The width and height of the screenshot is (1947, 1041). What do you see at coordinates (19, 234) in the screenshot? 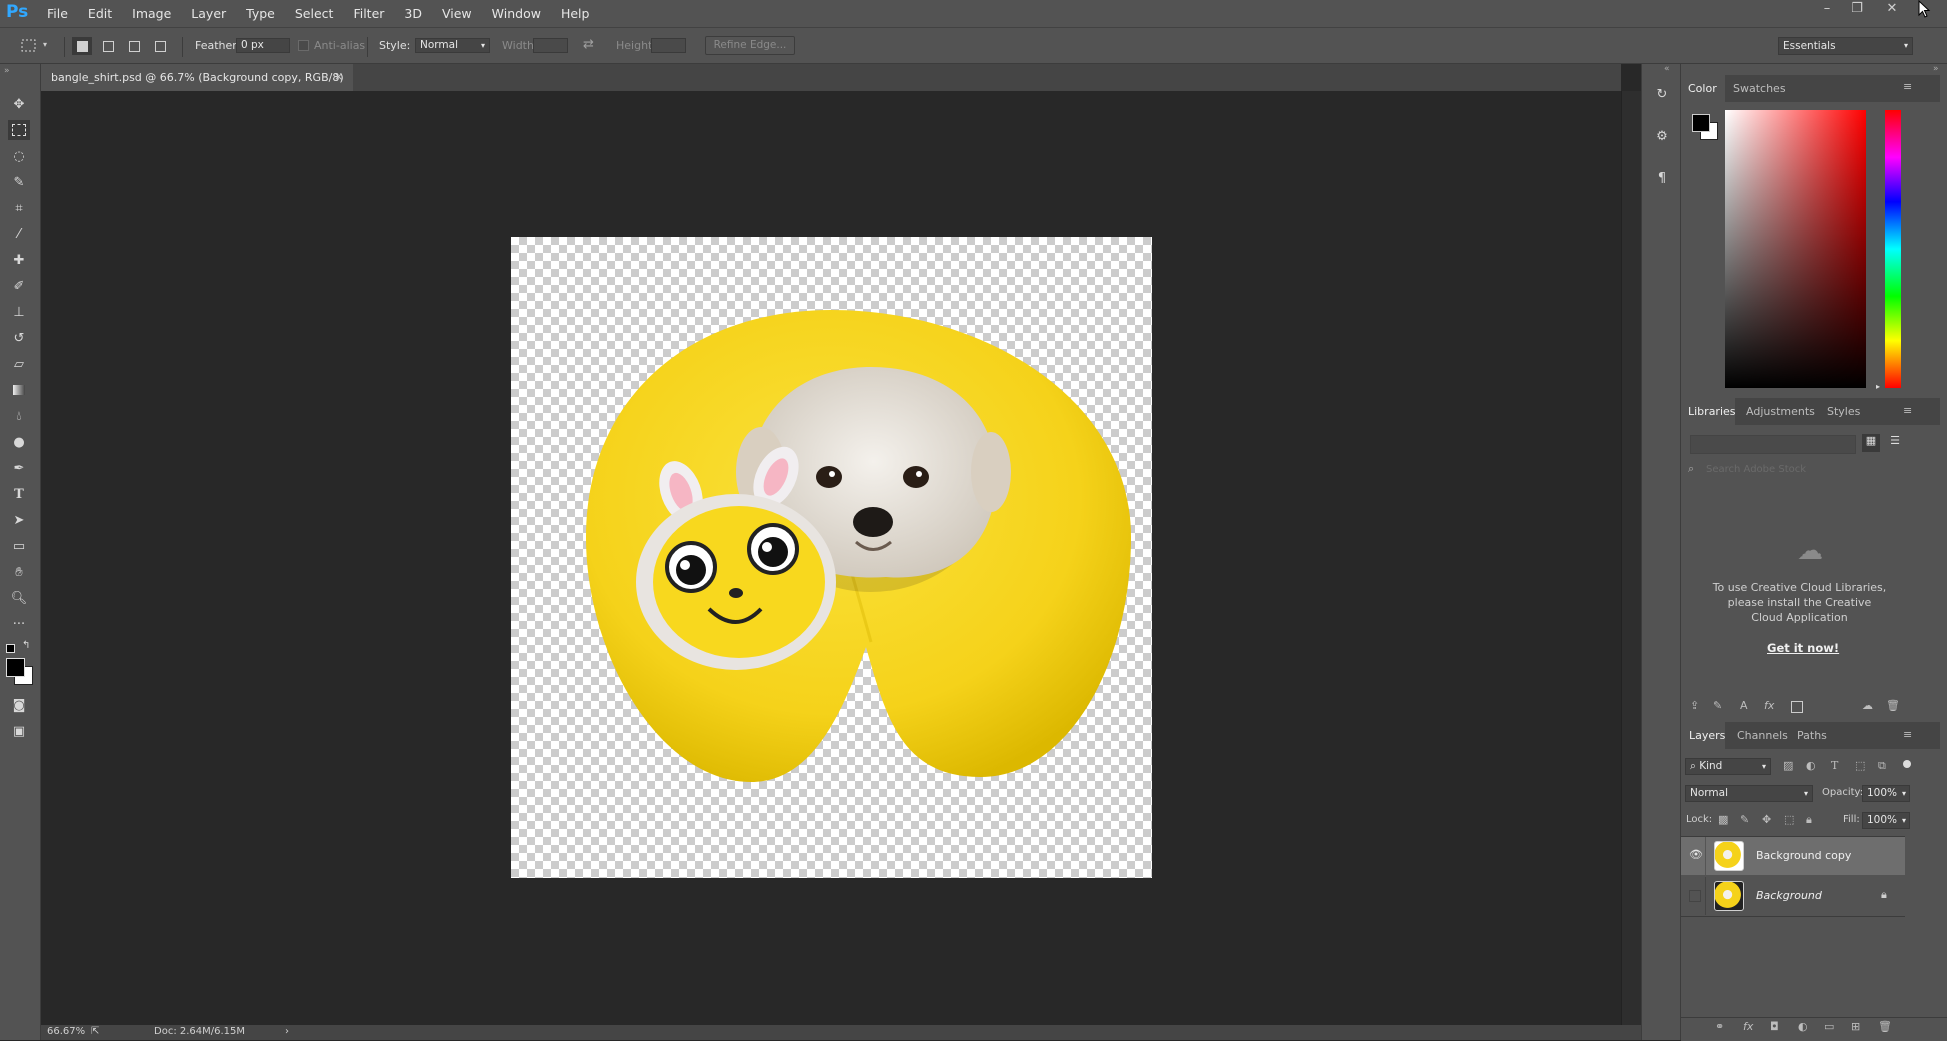
I see `eyedropper-tool-icon: ⁄` at bounding box center [19, 234].